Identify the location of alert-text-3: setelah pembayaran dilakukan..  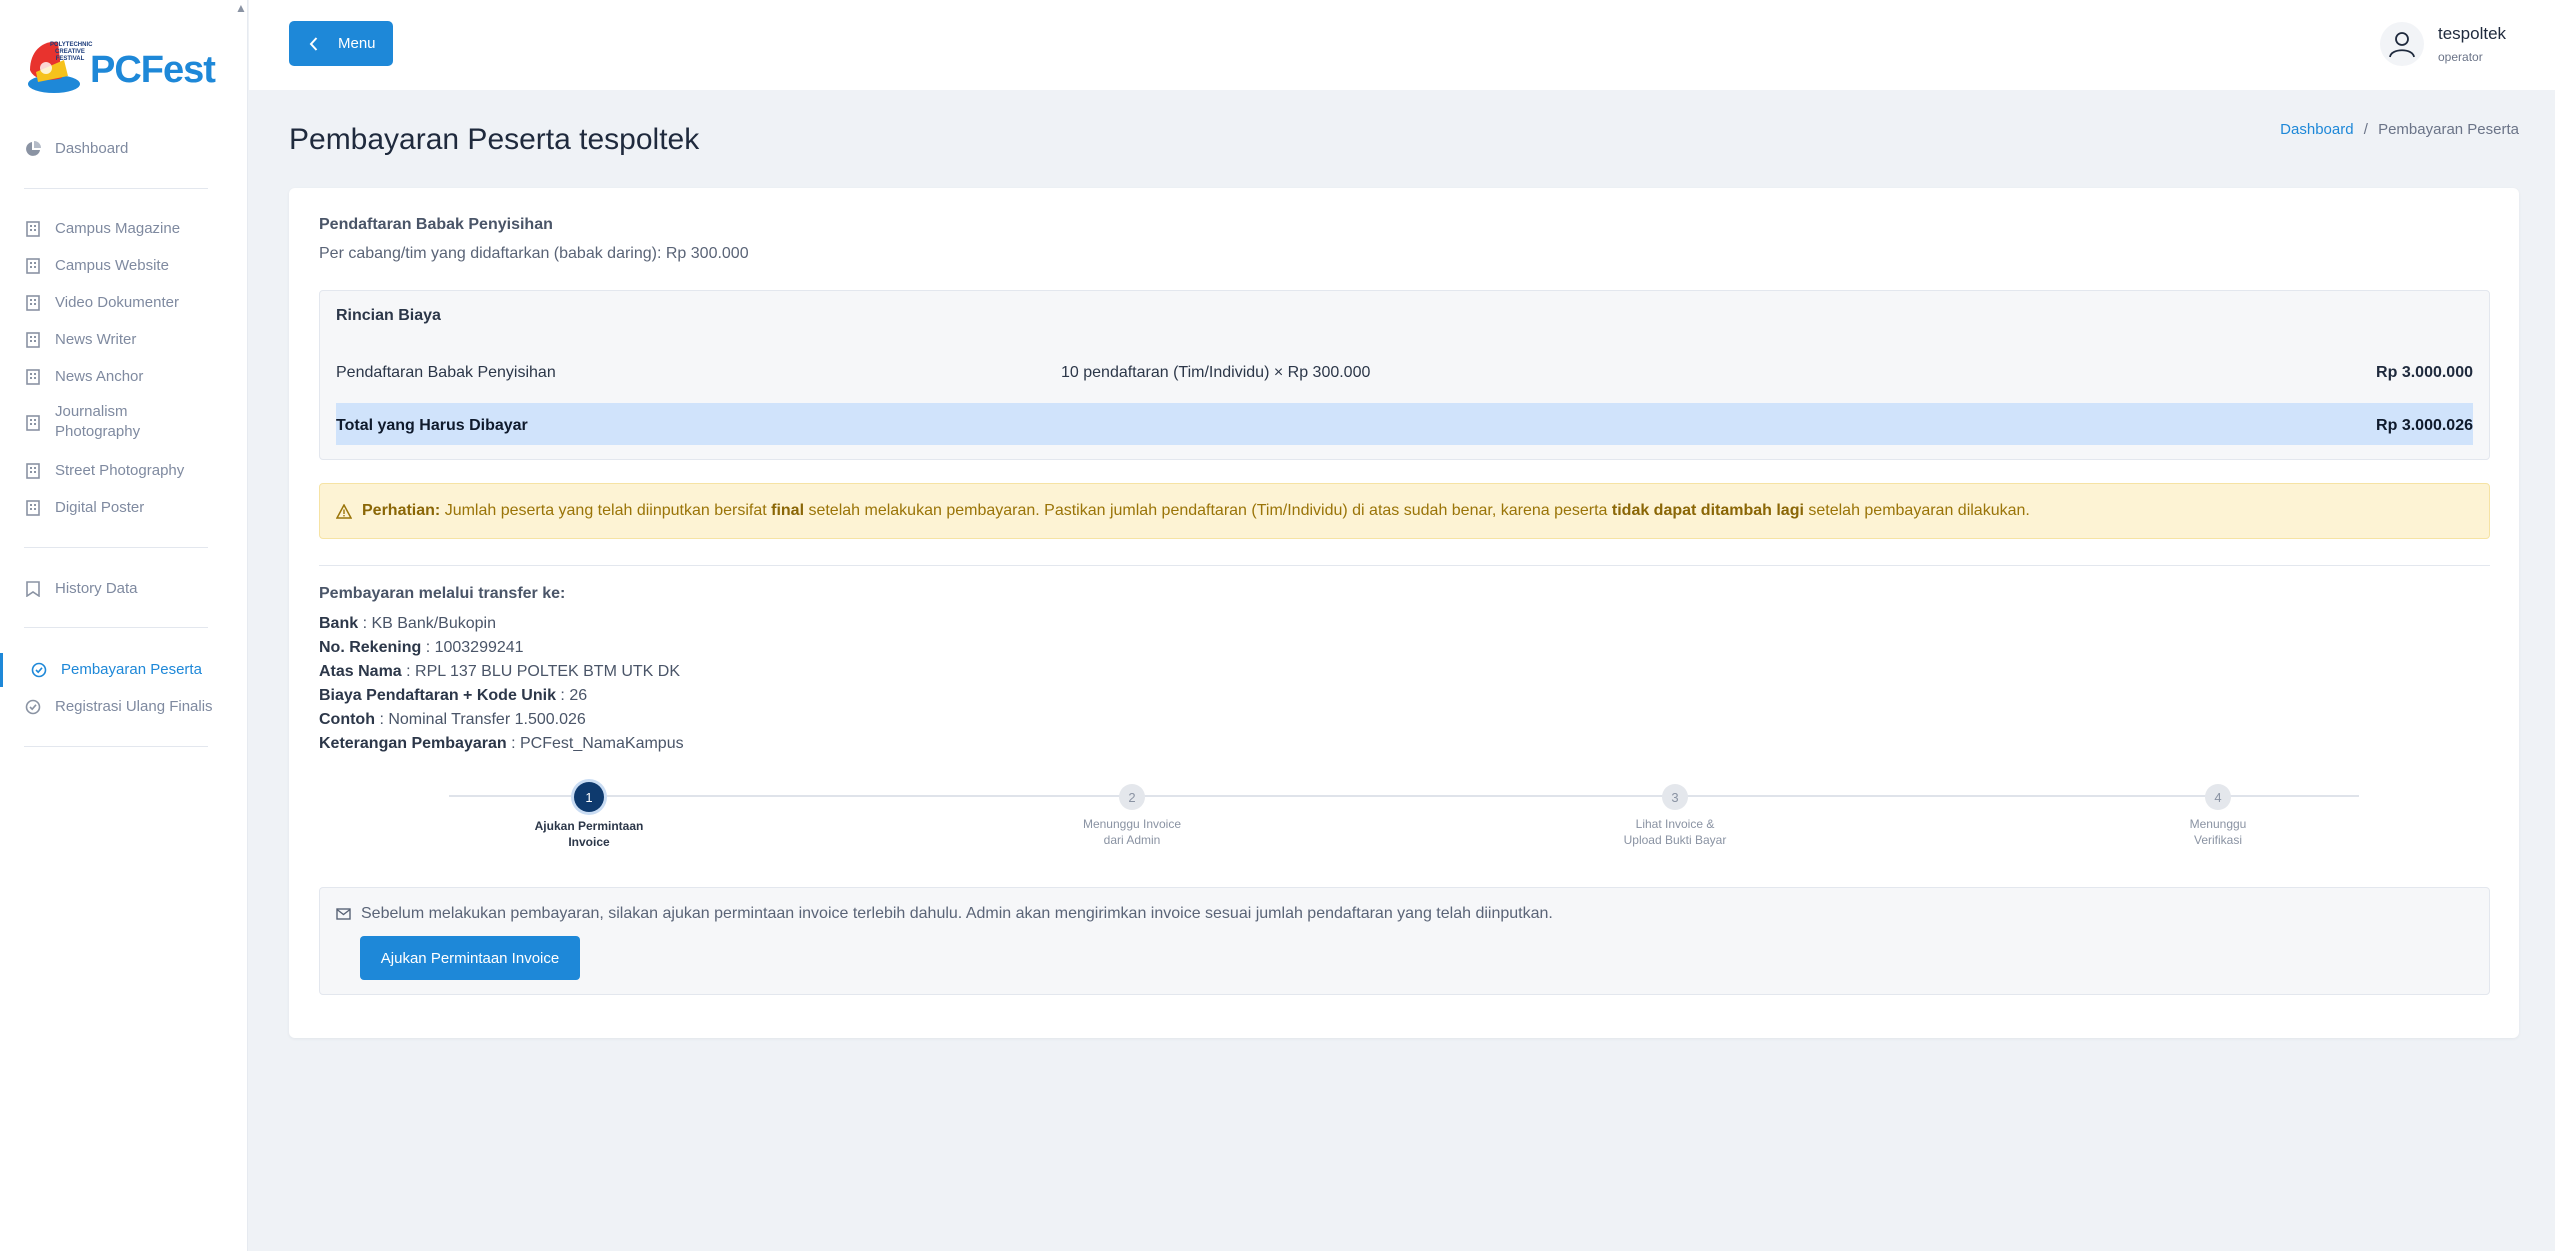
(1916, 510).